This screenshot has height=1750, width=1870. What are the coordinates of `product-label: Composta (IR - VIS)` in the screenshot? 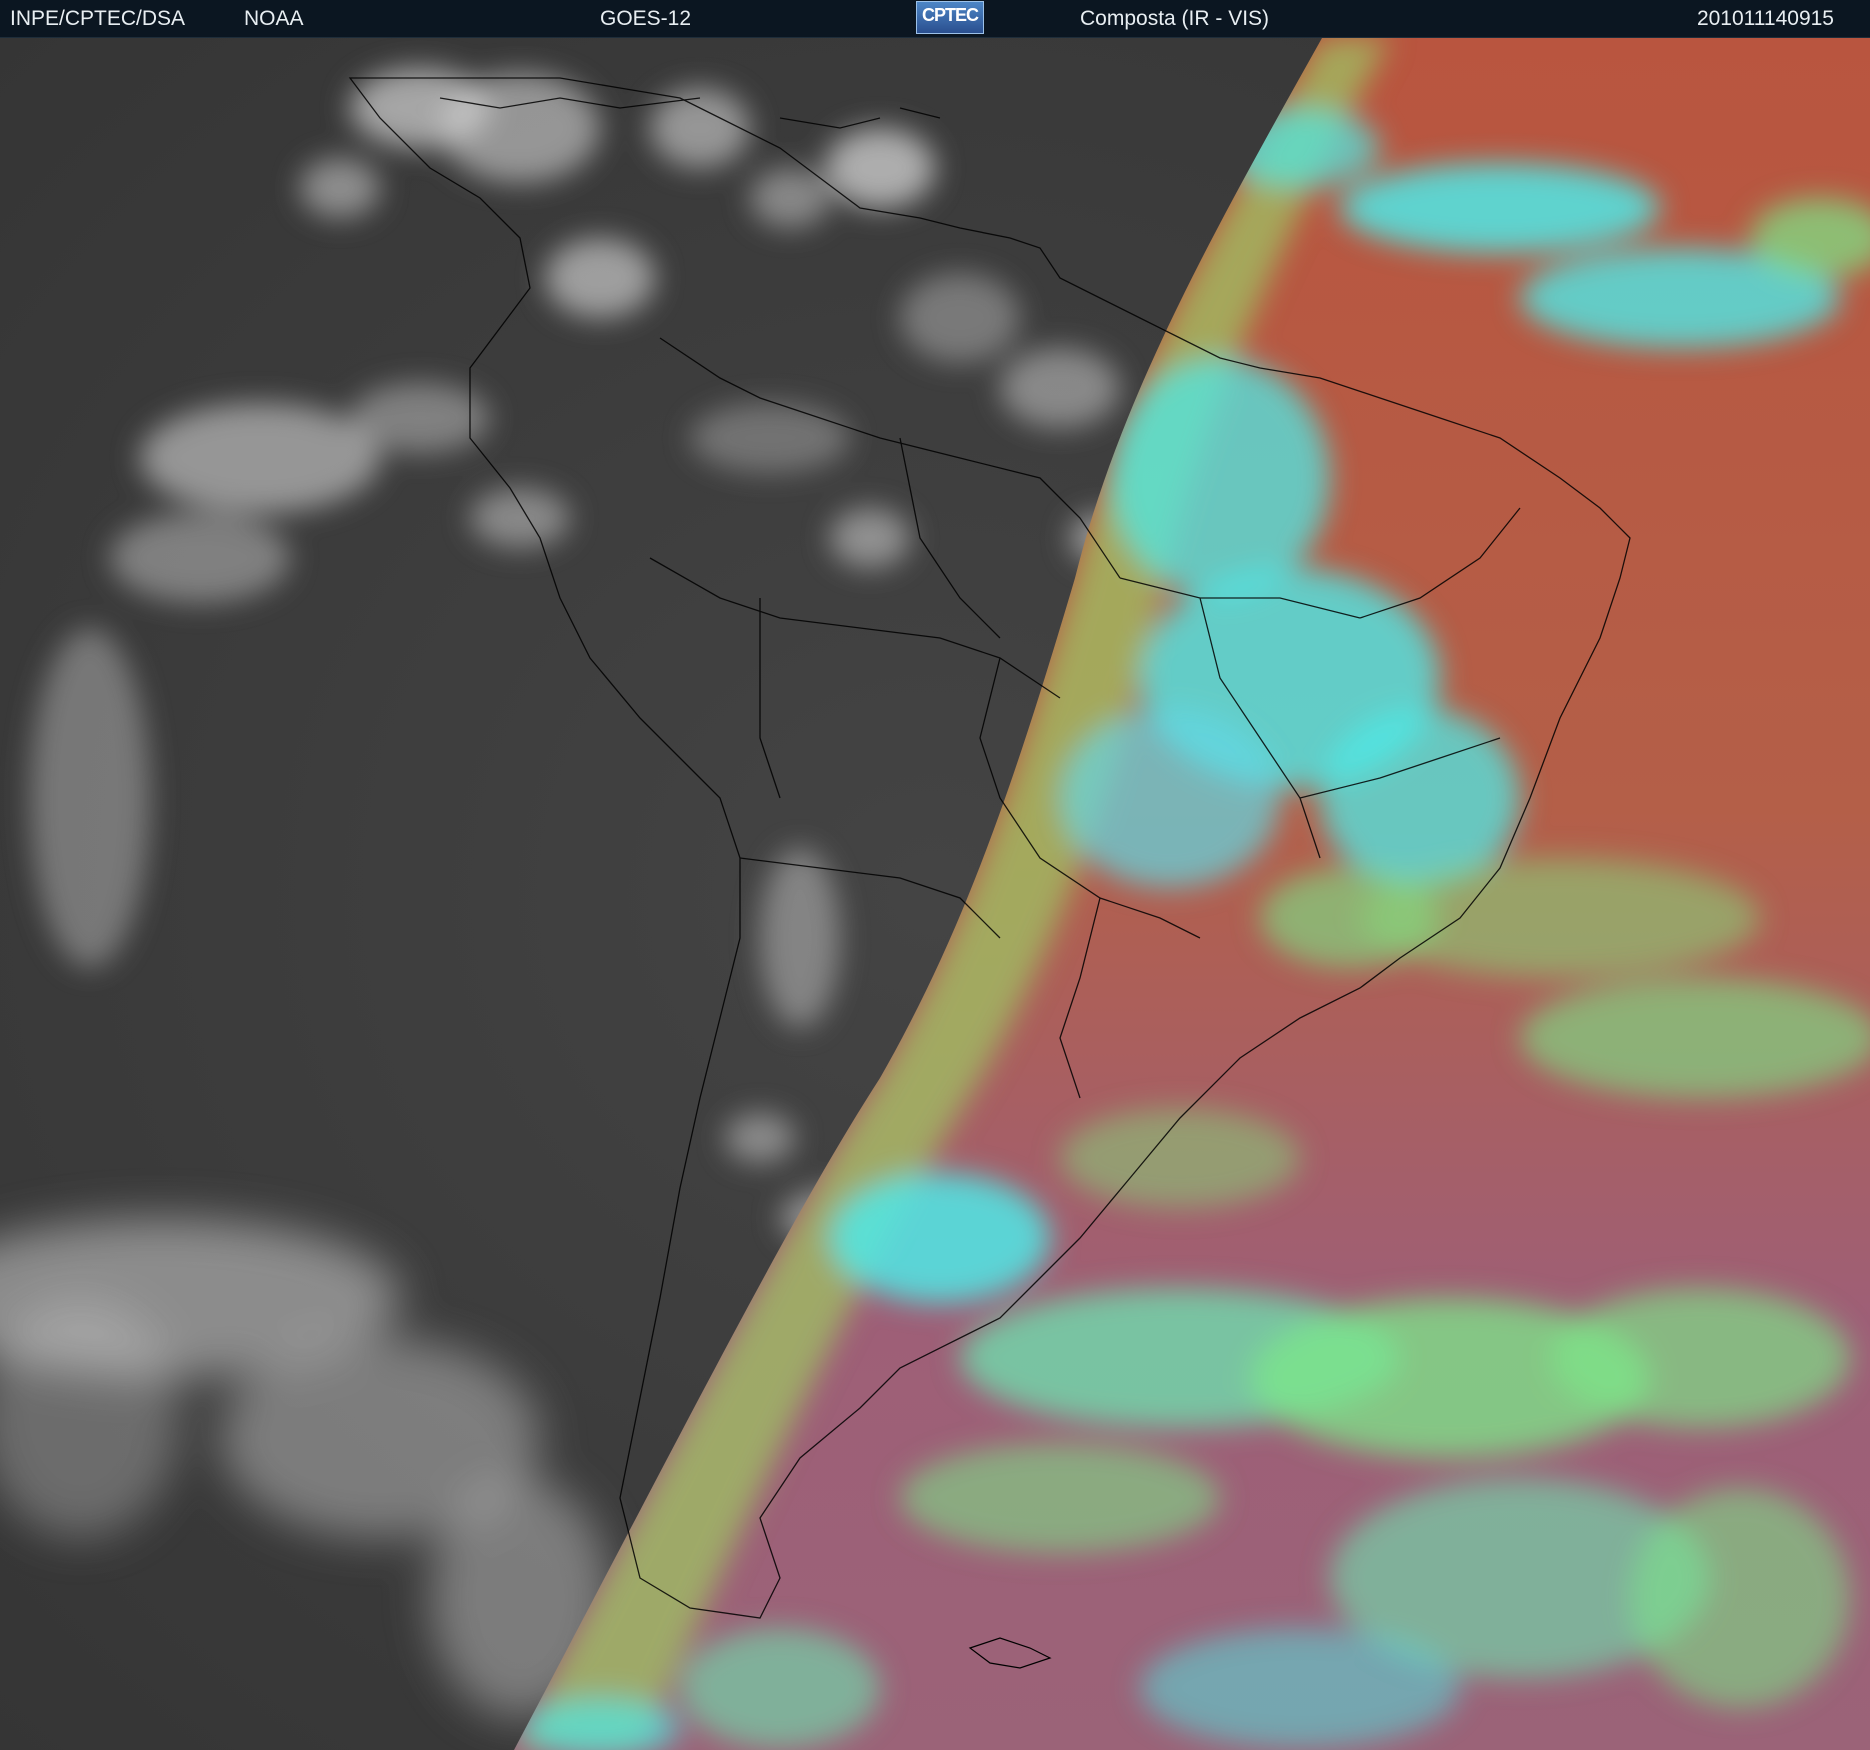 It's located at (1175, 18).